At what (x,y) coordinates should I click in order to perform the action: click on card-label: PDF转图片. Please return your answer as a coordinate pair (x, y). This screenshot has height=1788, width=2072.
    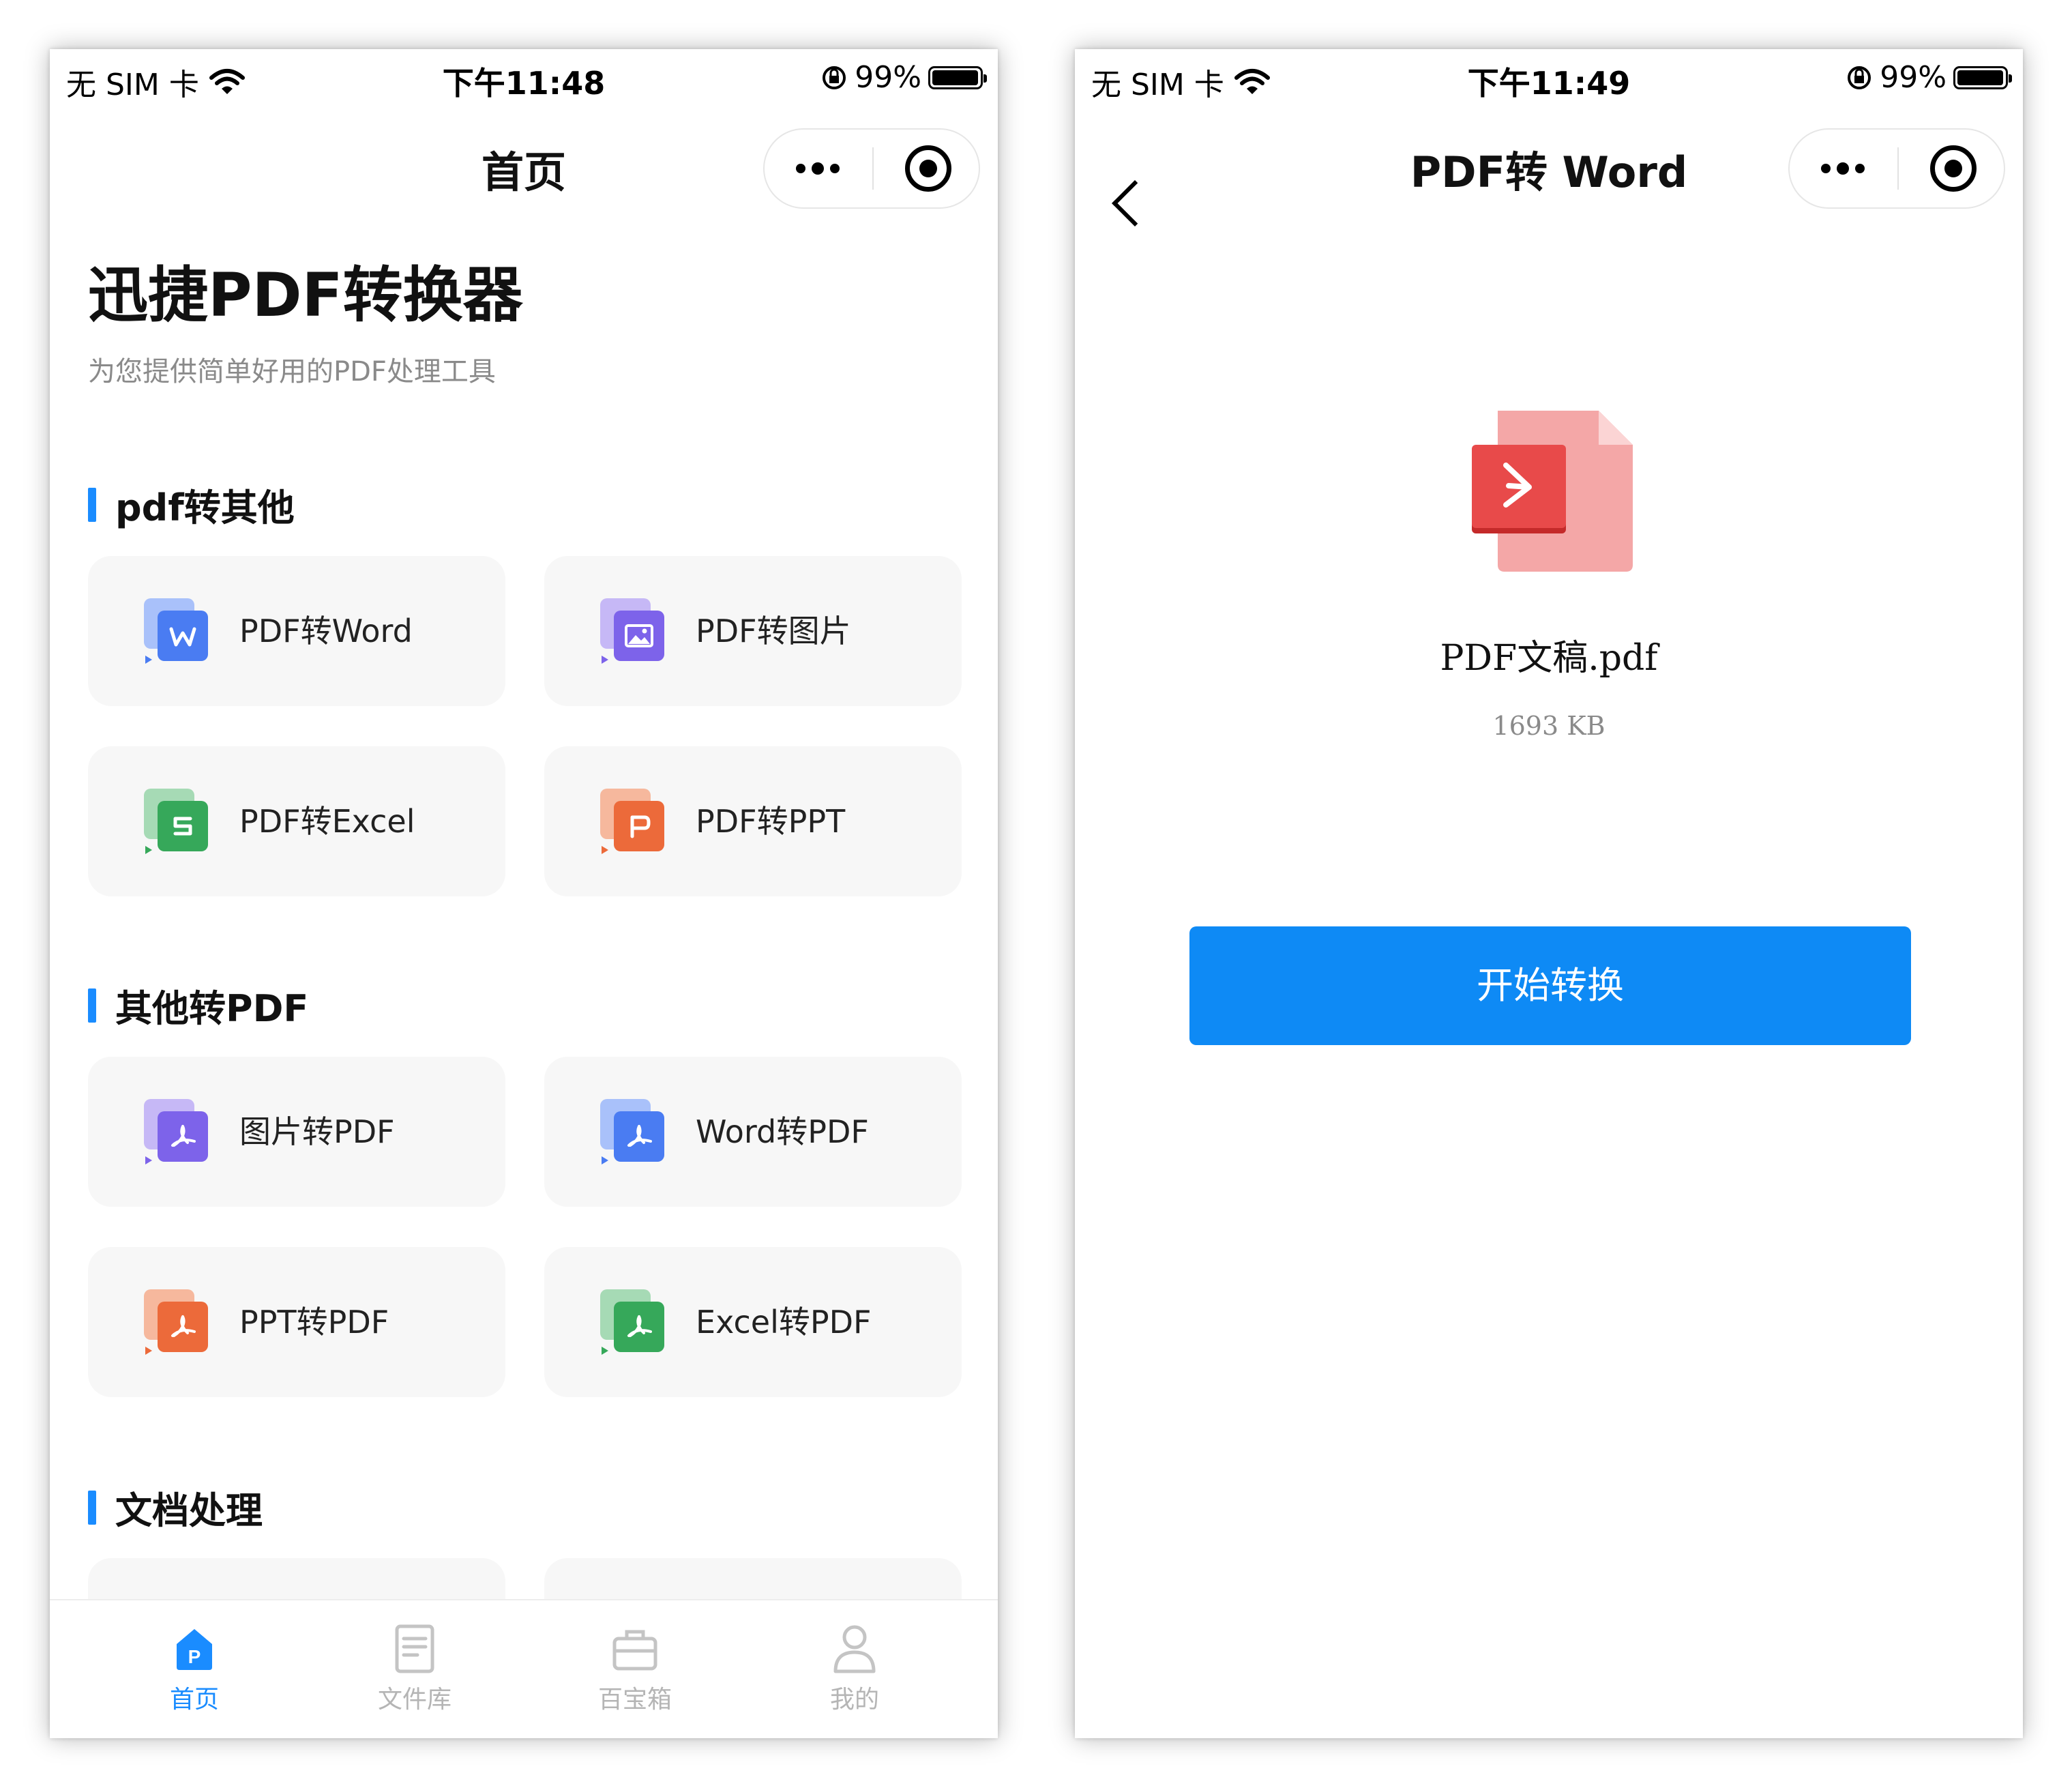
    Looking at the image, I should click on (774, 631).